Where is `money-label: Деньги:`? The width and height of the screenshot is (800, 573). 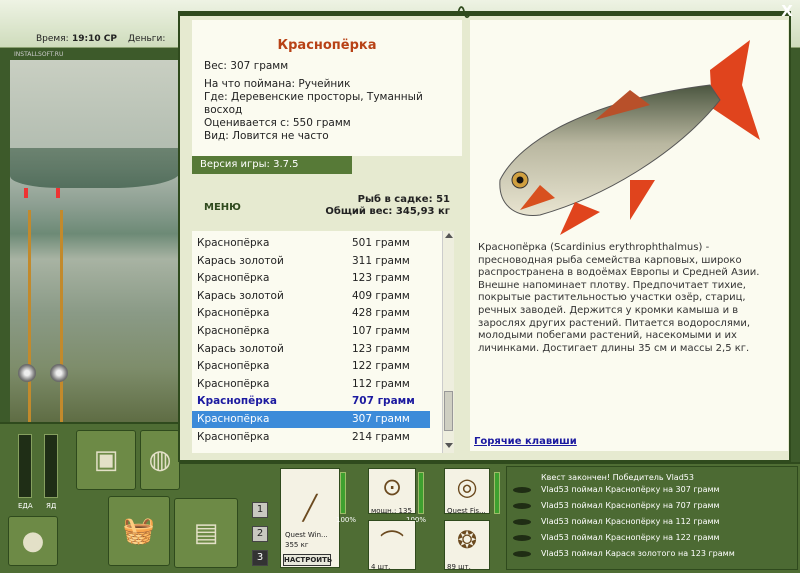 money-label: Деньги: is located at coordinates (147, 39).